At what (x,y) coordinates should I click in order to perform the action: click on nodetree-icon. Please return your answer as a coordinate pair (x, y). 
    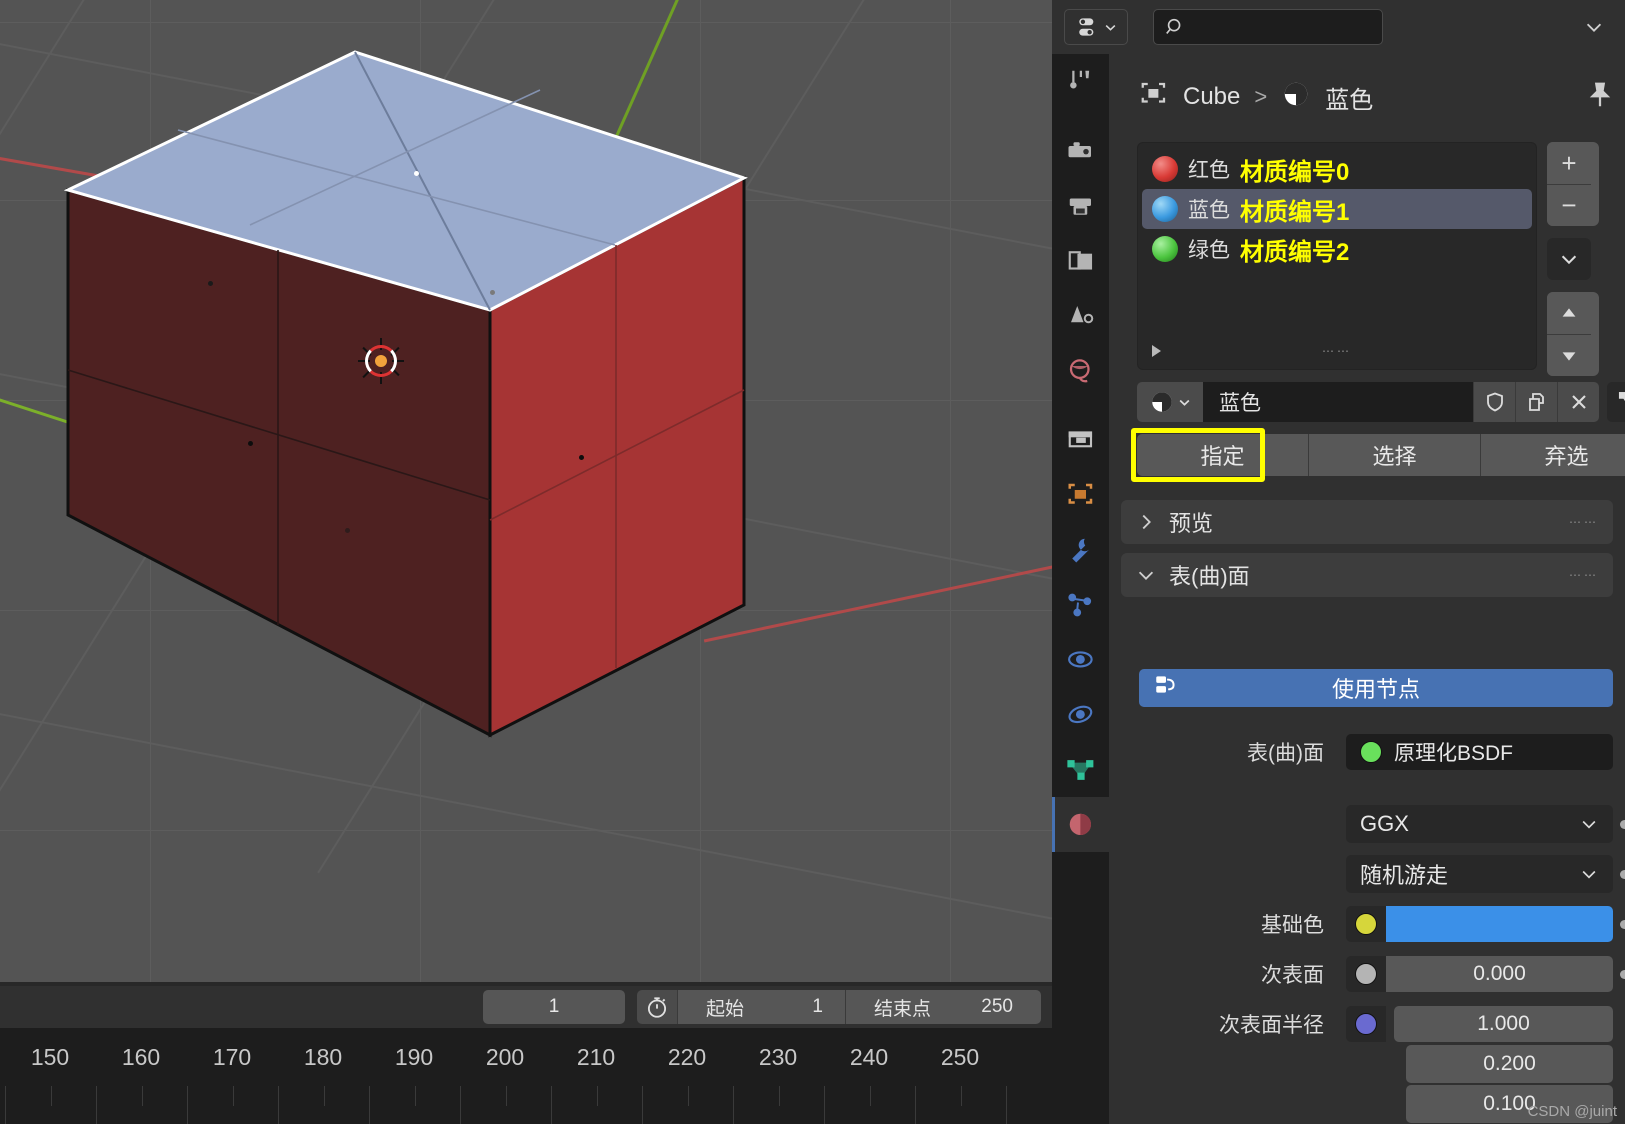
    Looking at the image, I should click on (1166, 688).